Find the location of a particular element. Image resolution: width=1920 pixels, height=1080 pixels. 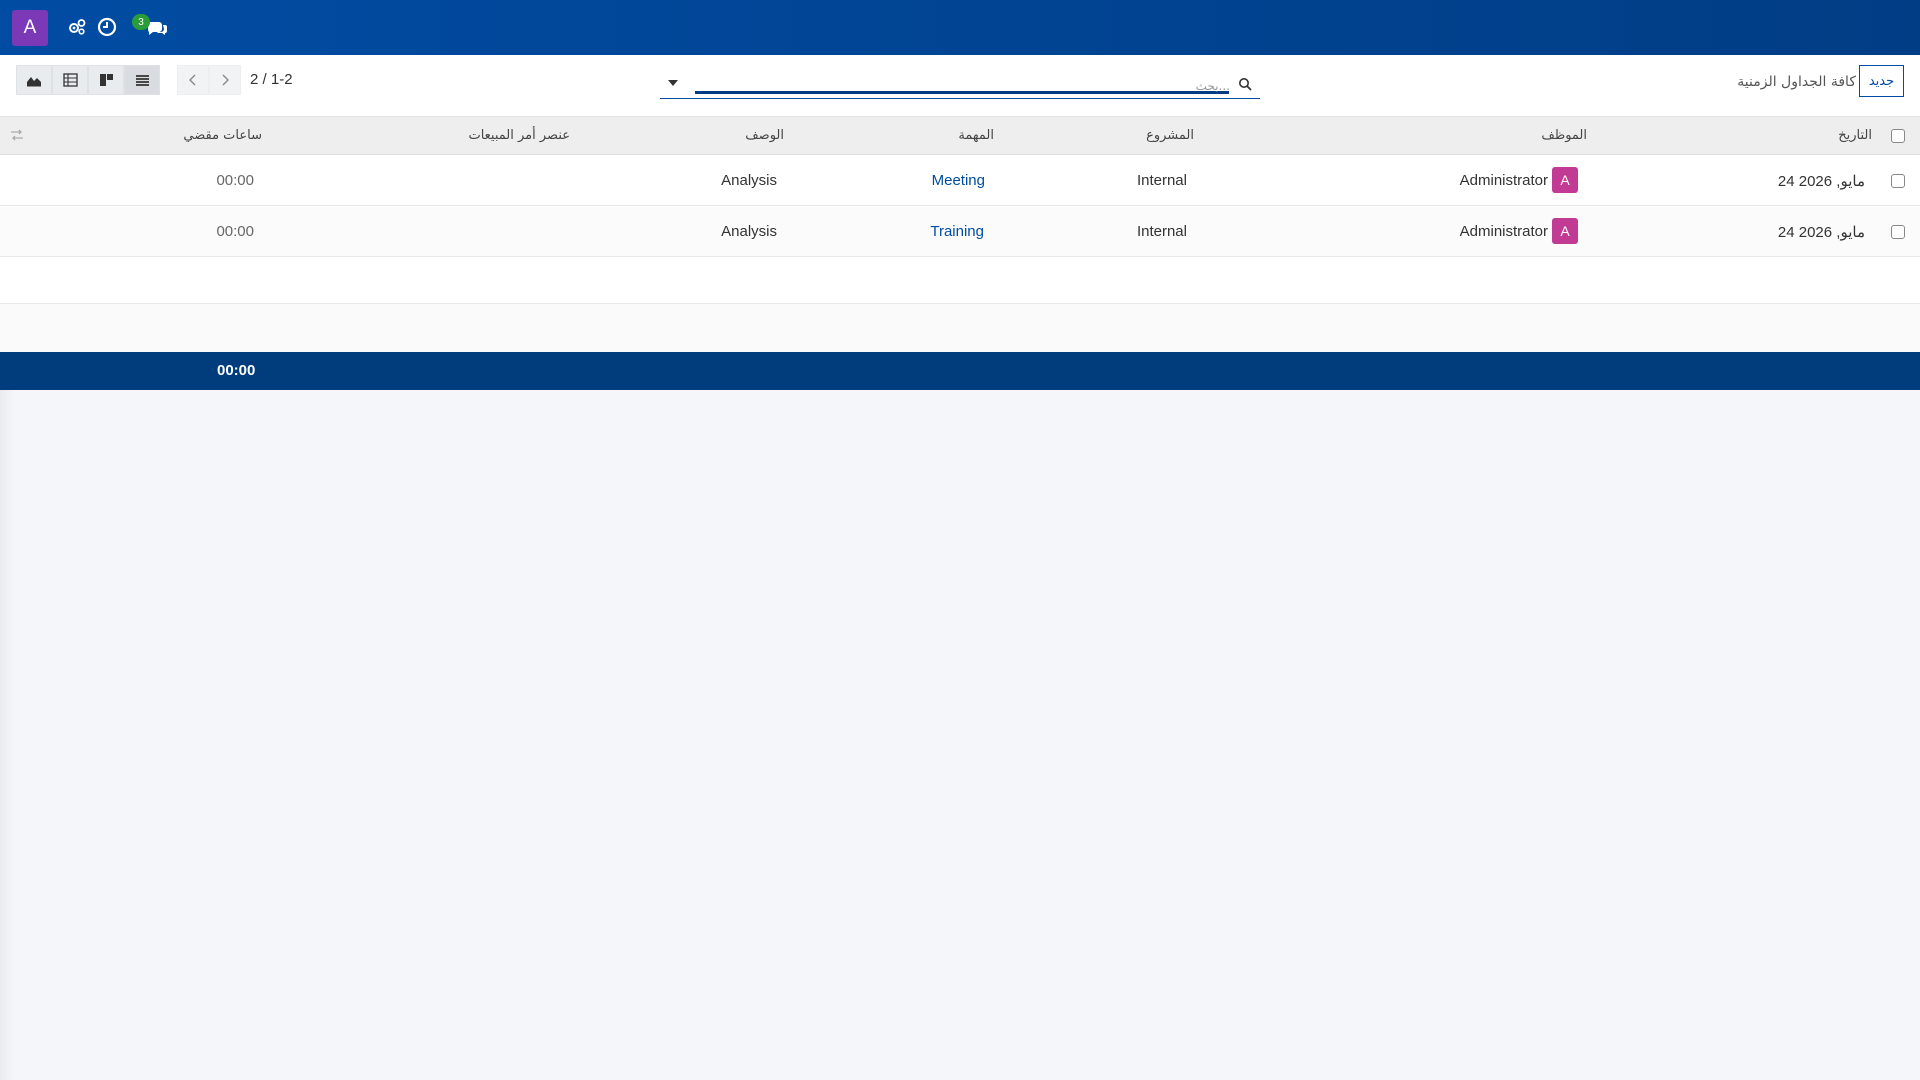

chevron-right-icon is located at coordinates (225, 80).